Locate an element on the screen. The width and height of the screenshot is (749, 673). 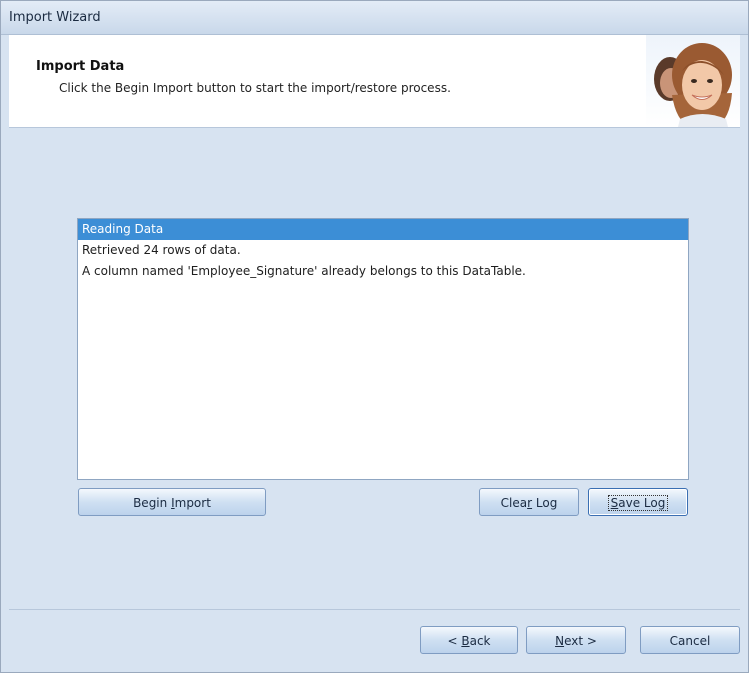
cancel-label: Cancel is located at coordinates (690, 641).